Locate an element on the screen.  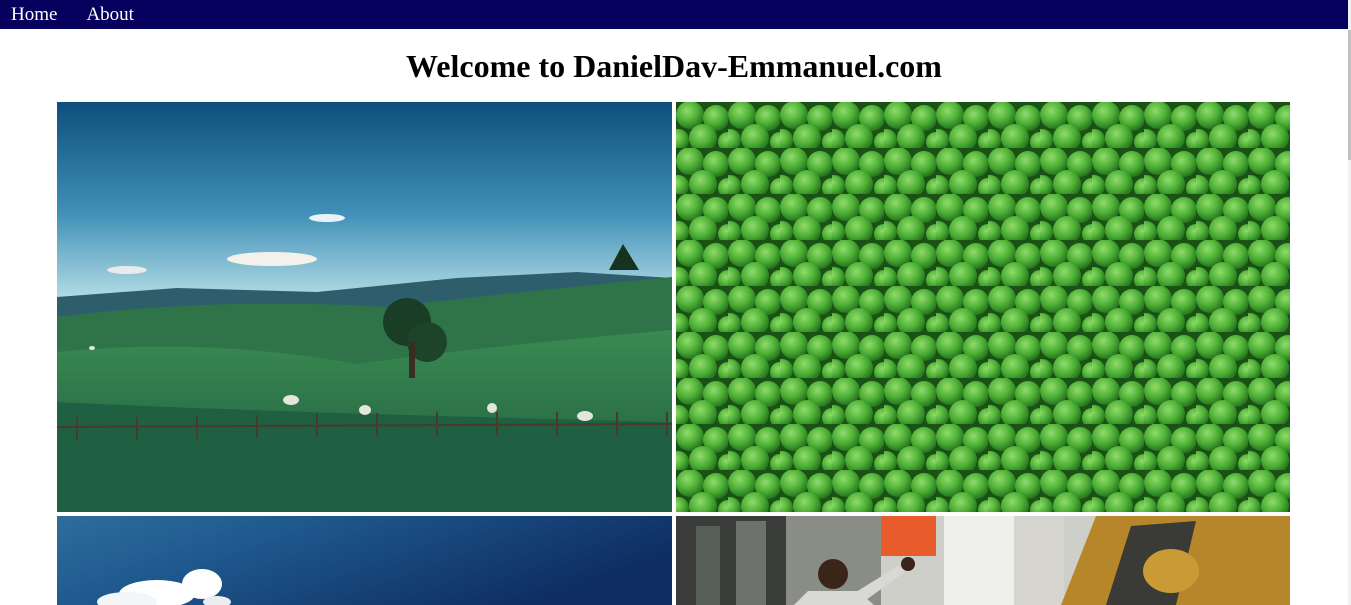
gallery-image-sky is located at coordinates (364, 560).